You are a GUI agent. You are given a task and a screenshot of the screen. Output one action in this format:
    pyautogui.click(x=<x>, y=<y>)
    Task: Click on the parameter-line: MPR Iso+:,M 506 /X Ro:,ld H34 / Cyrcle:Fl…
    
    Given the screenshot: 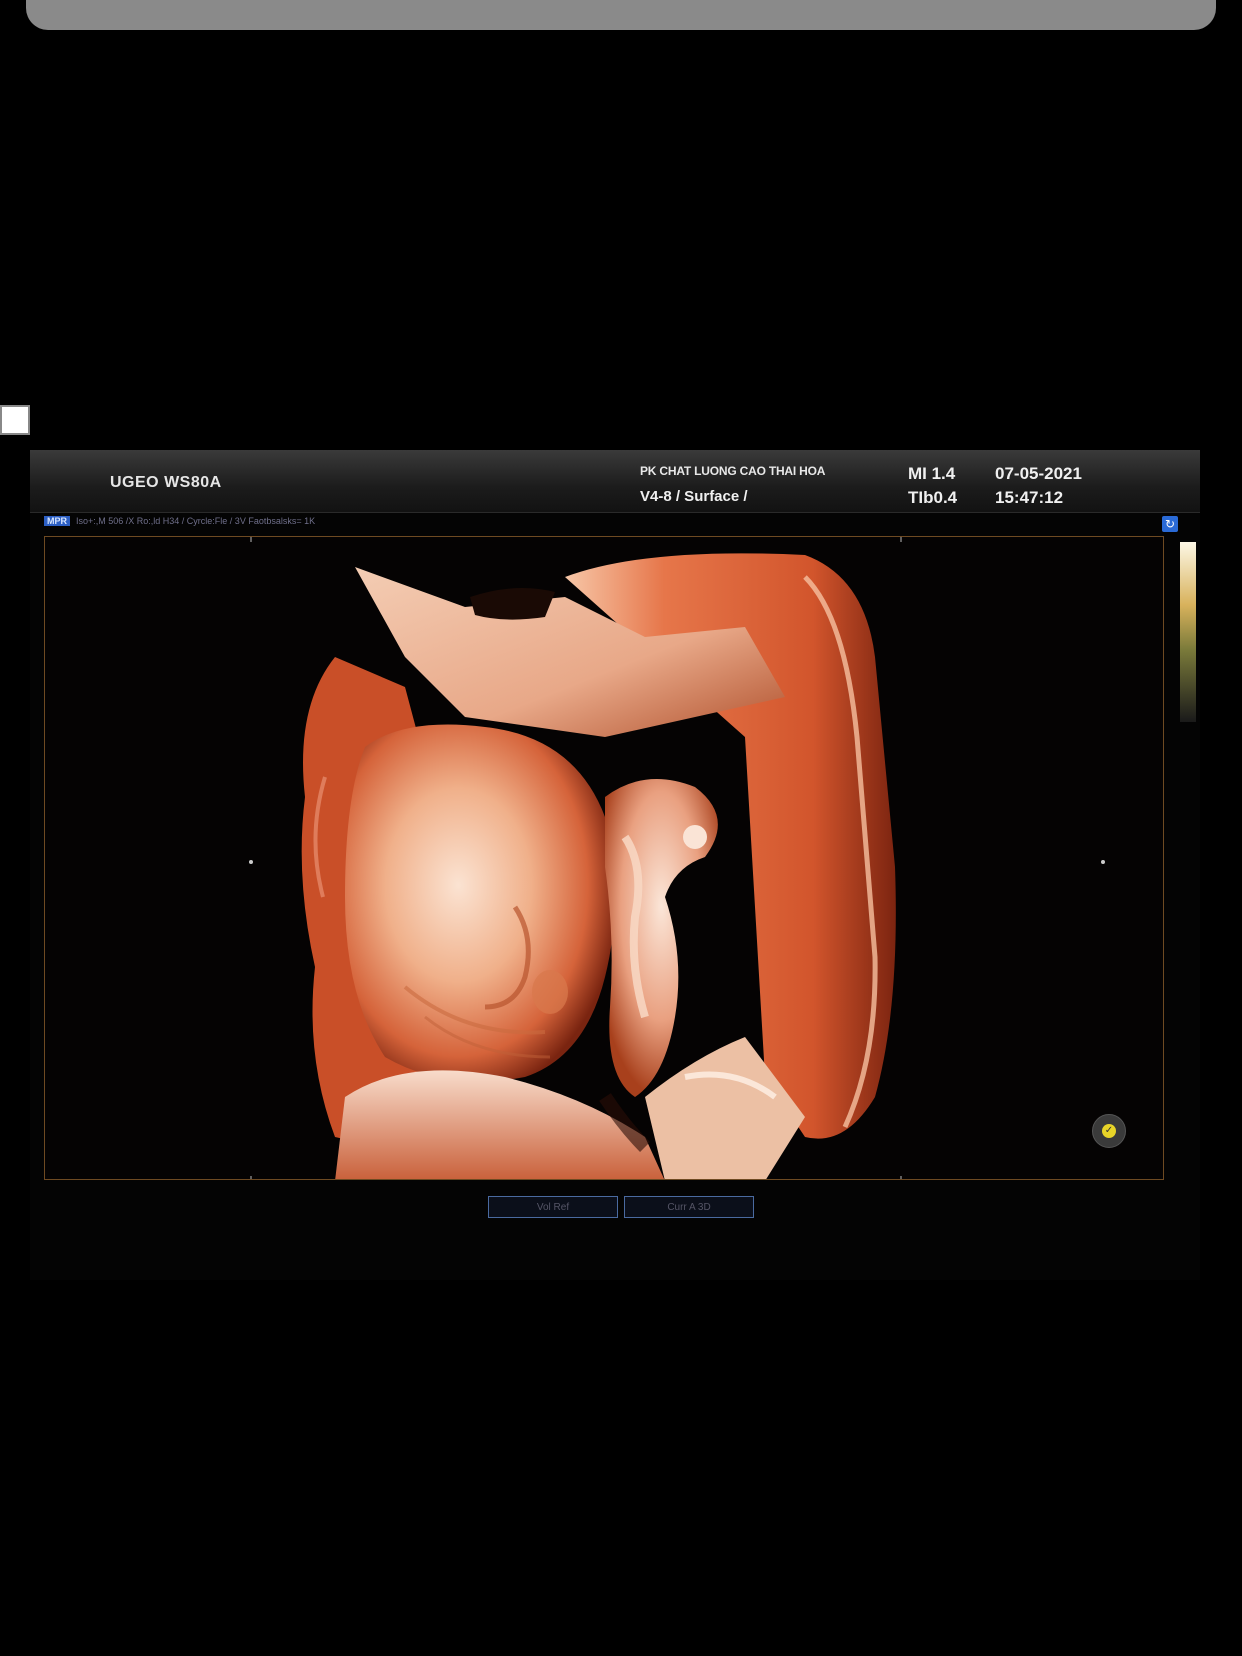 What is the action you would take?
    pyautogui.click(x=179, y=523)
    